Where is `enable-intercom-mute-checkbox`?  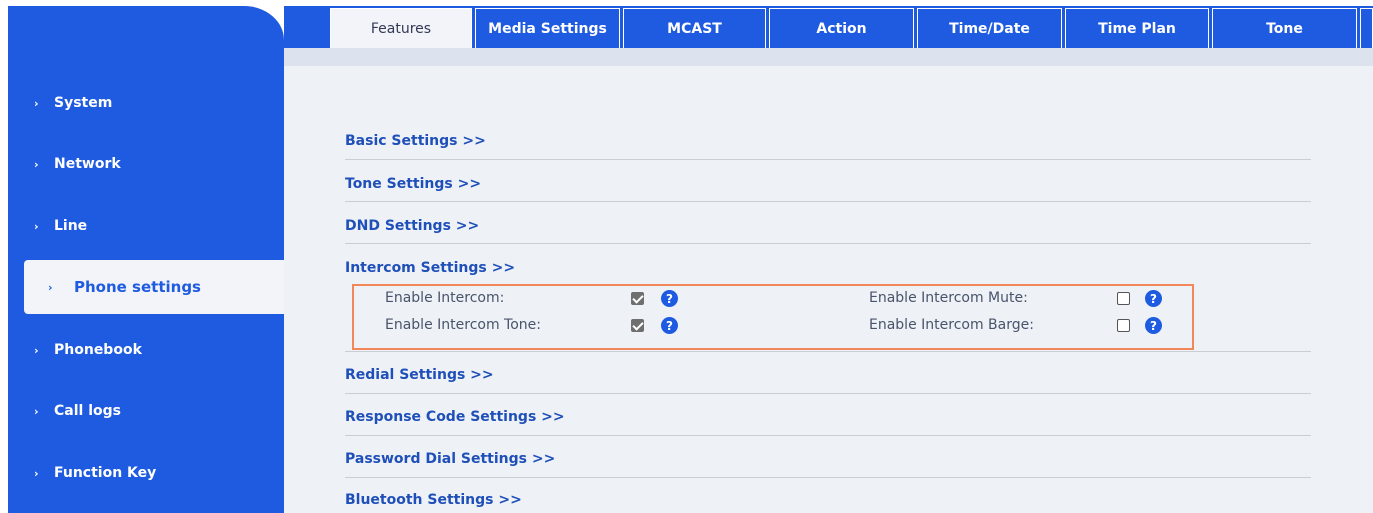
enable-intercom-mute-checkbox is located at coordinates (1123, 298).